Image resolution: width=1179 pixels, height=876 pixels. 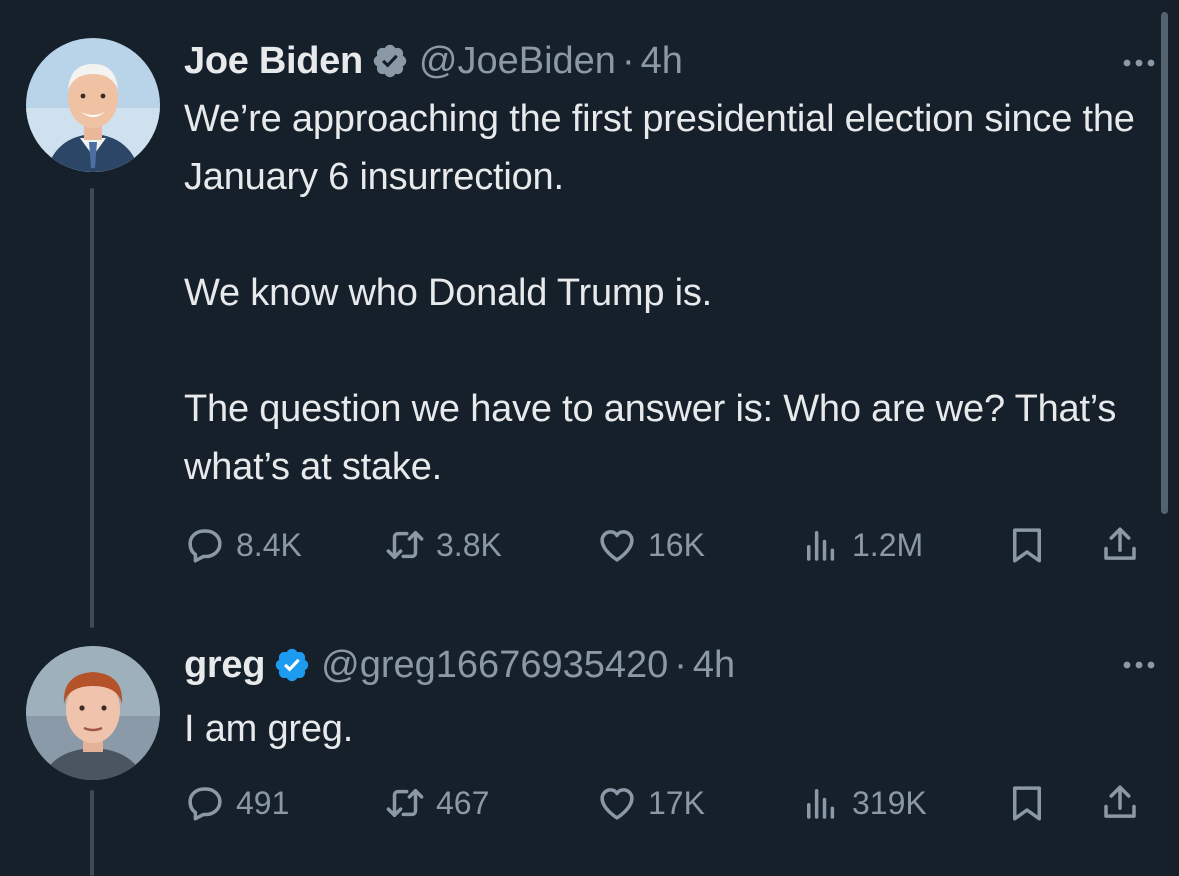 What do you see at coordinates (448, 293) in the screenshot?
I see `tweet-paragraph: We know who Donald Trump is.` at bounding box center [448, 293].